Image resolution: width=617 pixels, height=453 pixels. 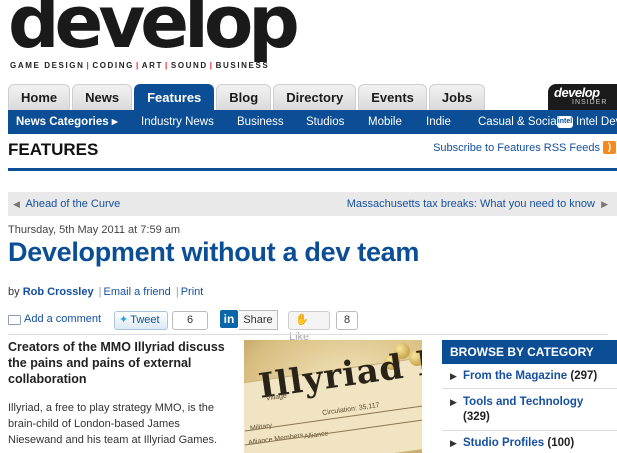 I want to click on tweet-label: Tweet, so click(x=145, y=320).